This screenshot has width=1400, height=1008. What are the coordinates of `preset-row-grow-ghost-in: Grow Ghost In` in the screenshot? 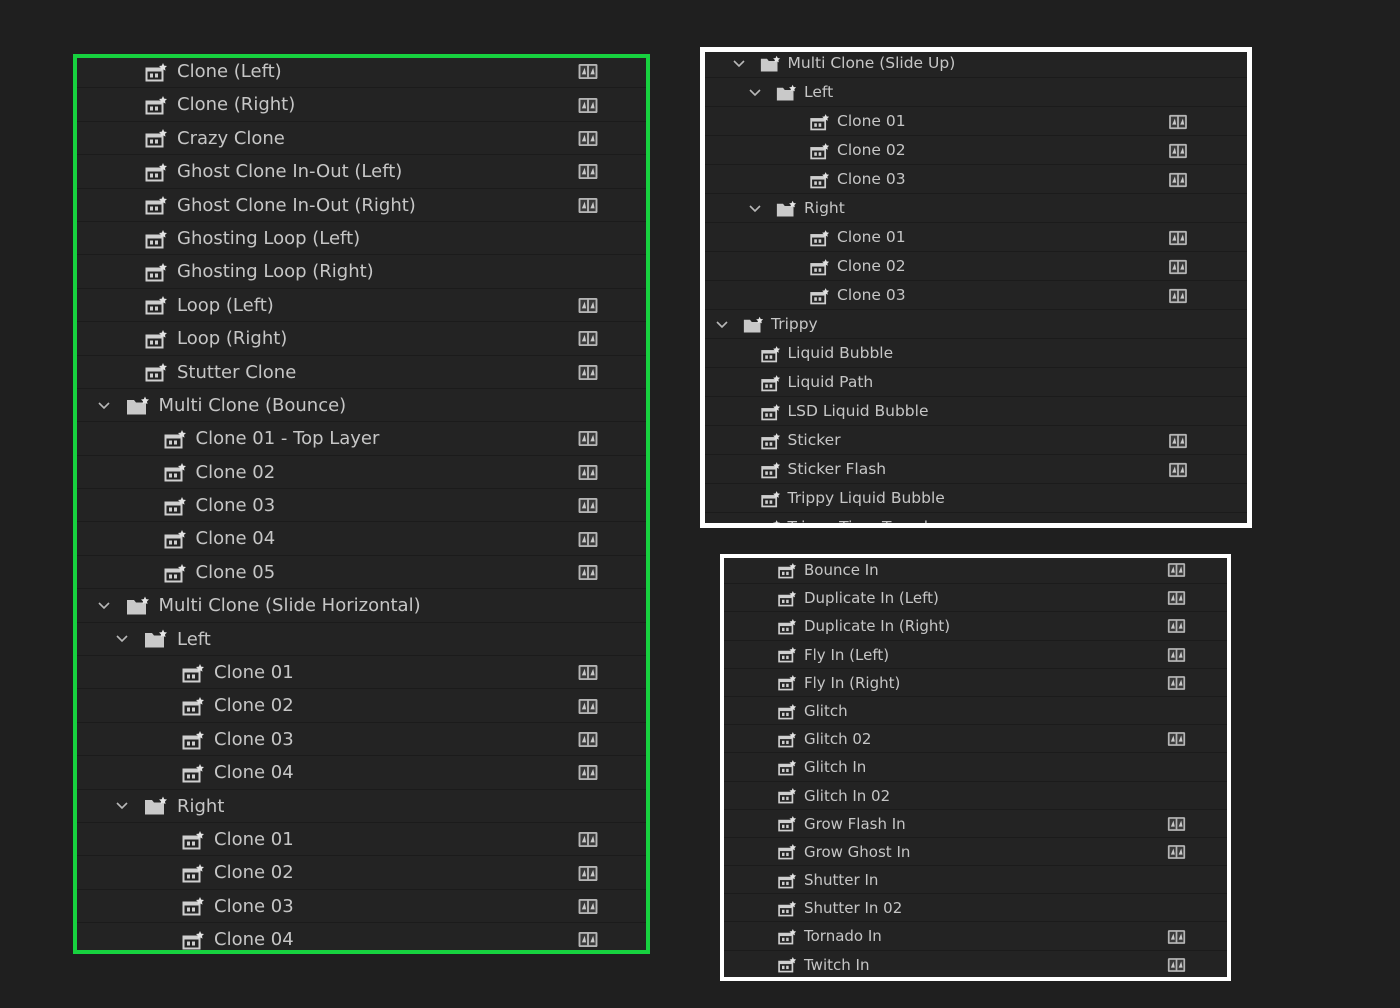 It's located at (975, 852).